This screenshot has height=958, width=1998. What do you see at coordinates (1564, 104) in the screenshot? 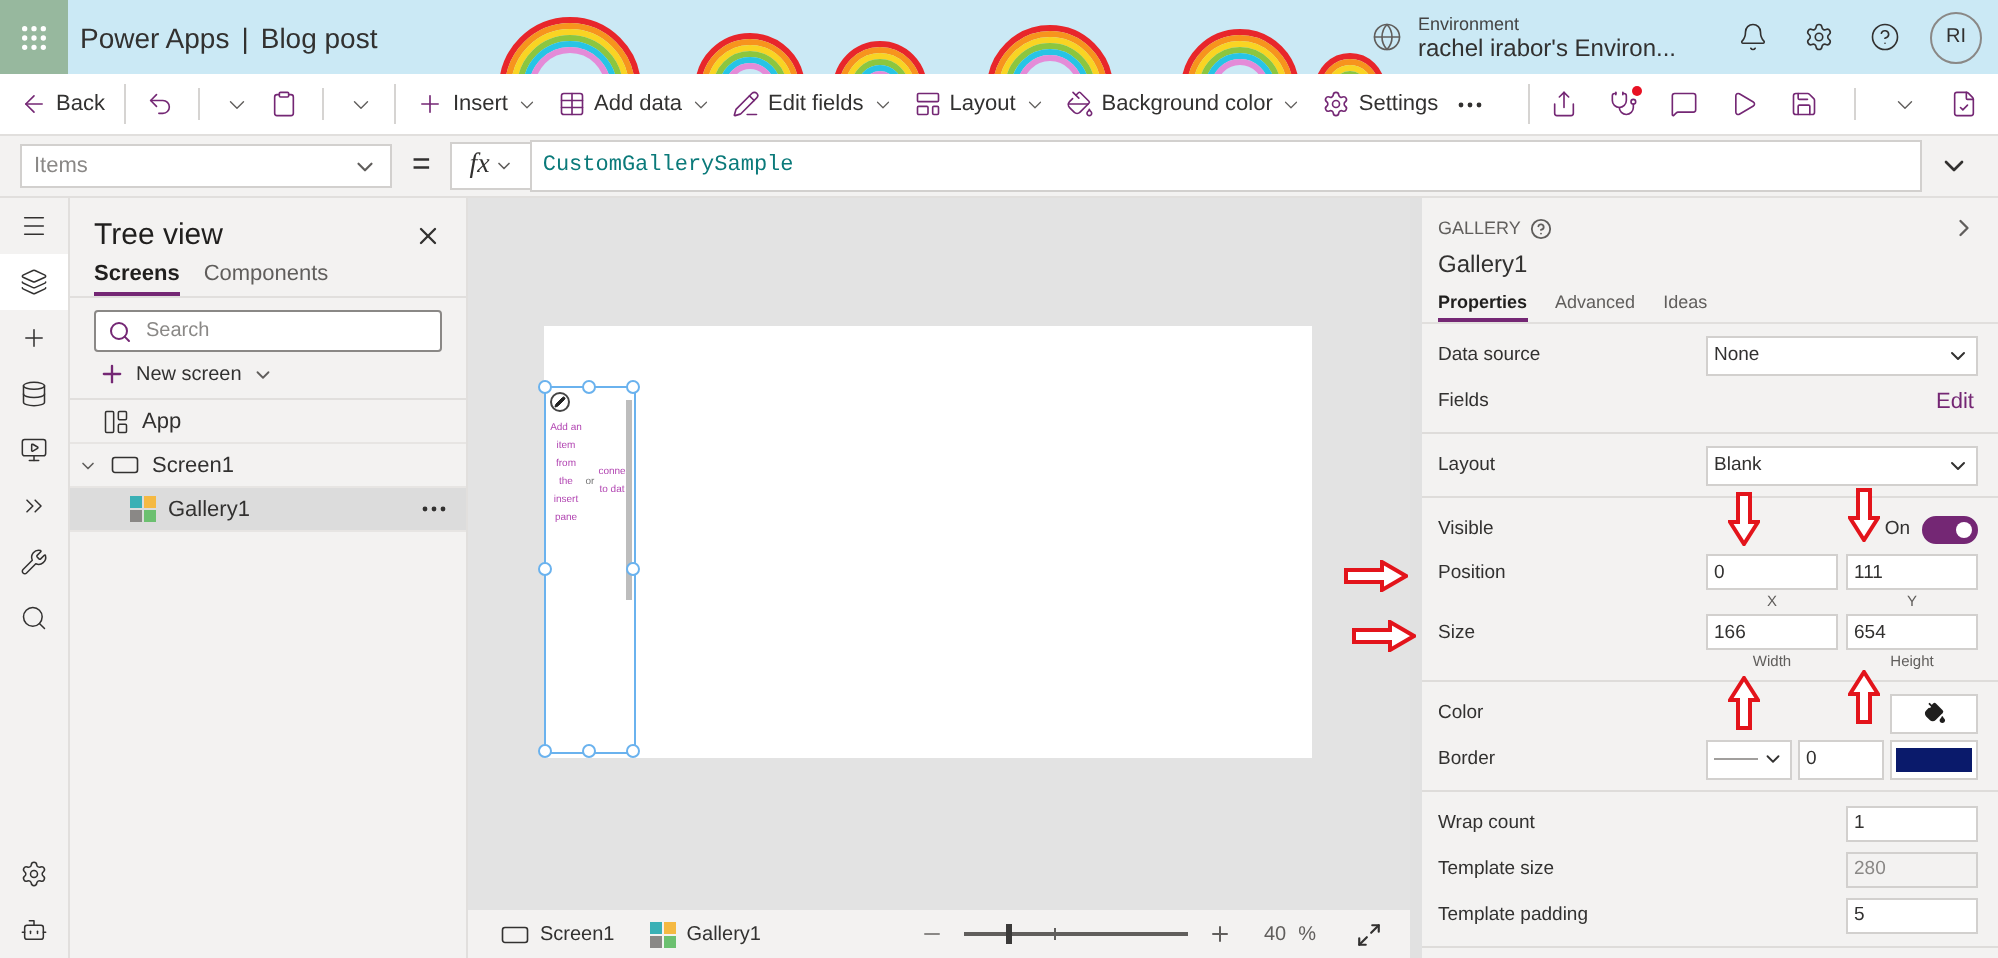
I see `share-icon` at bounding box center [1564, 104].